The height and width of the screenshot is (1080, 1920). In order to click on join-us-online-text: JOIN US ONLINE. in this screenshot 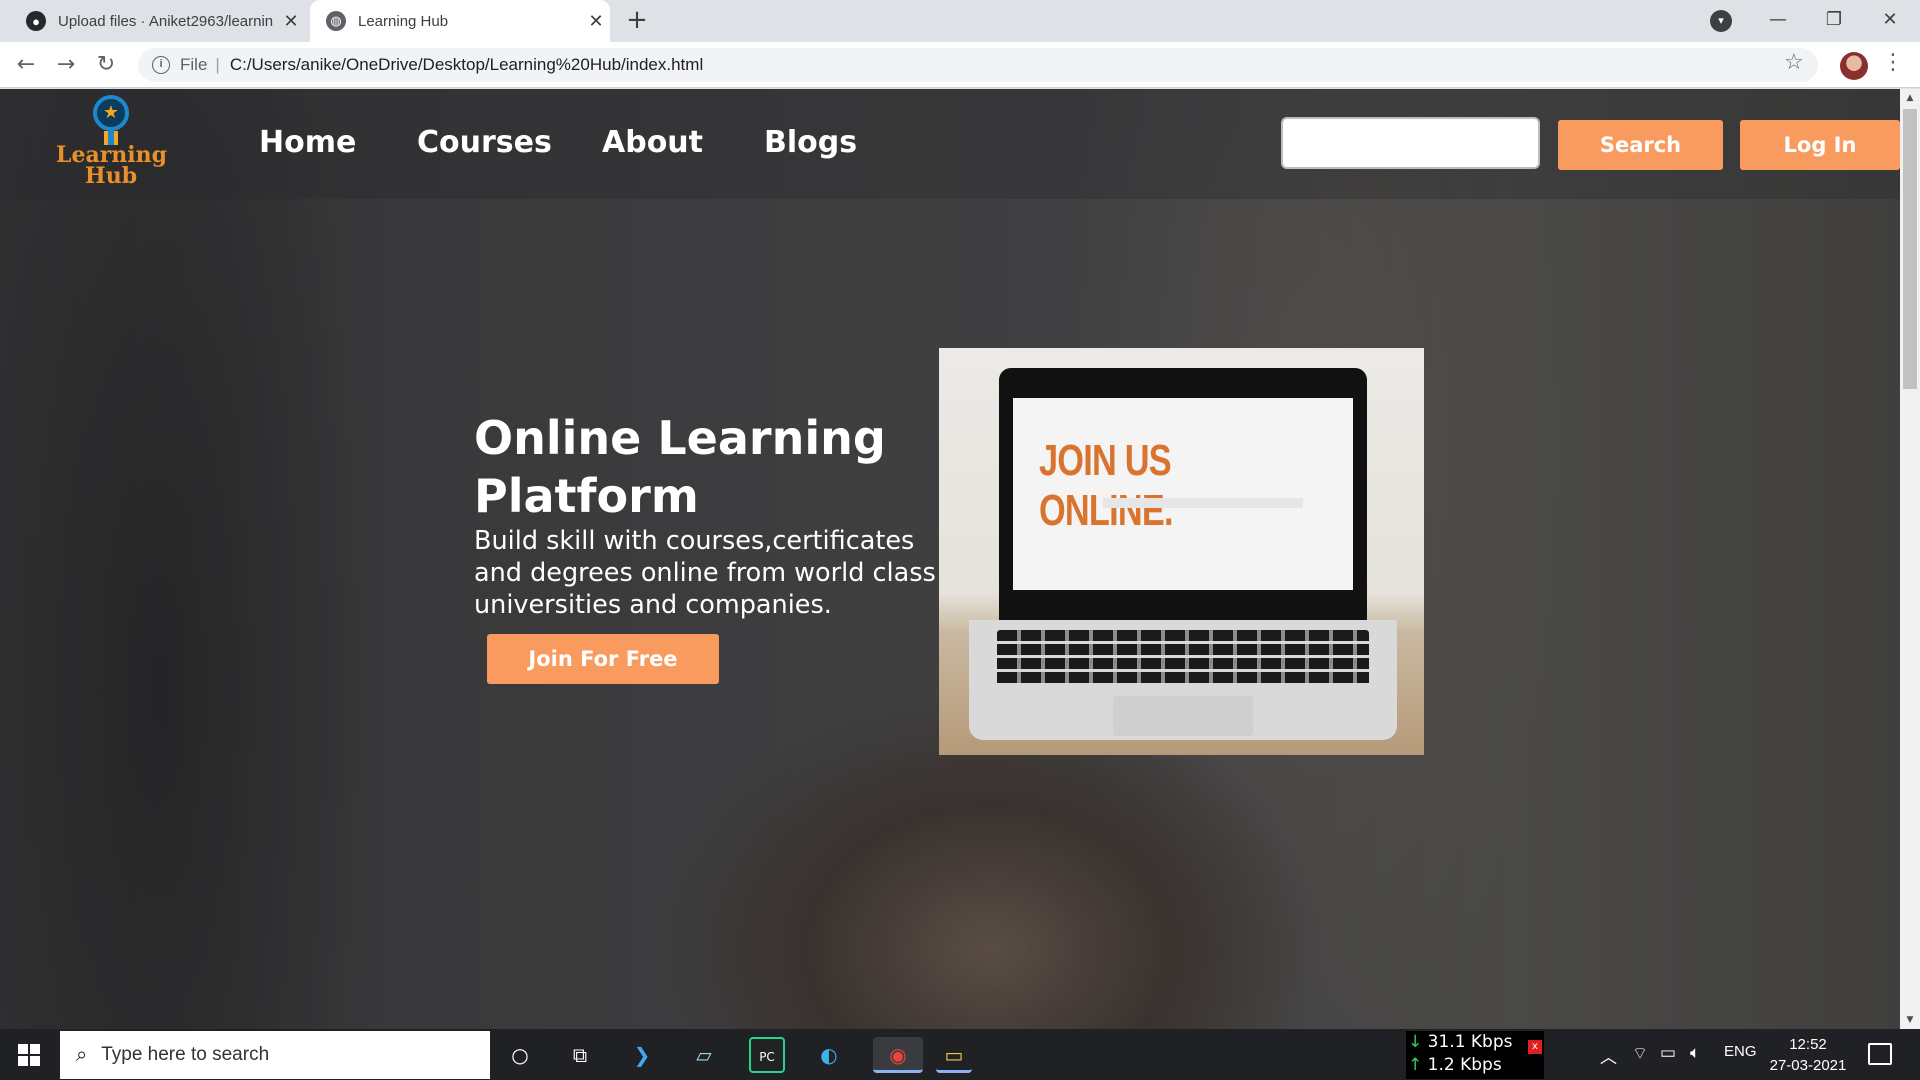, I will do `click(1106, 485)`.